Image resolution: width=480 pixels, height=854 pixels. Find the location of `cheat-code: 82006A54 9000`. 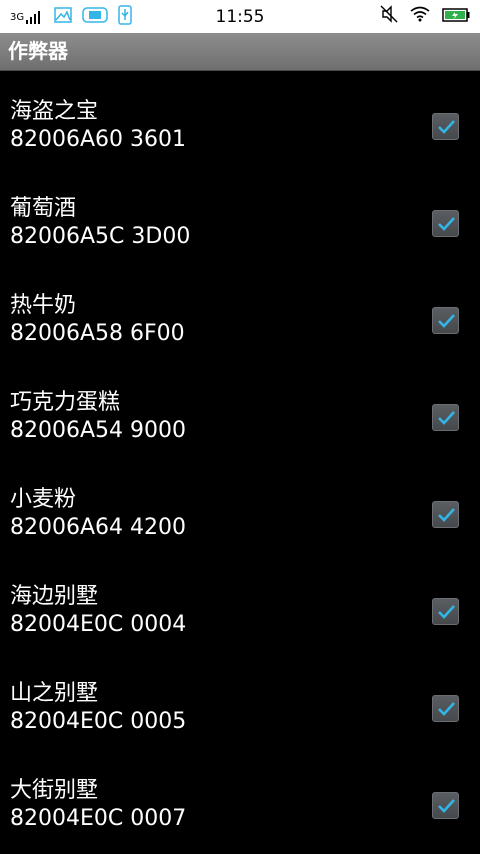

cheat-code: 82006A54 9000 is located at coordinates (98, 430).